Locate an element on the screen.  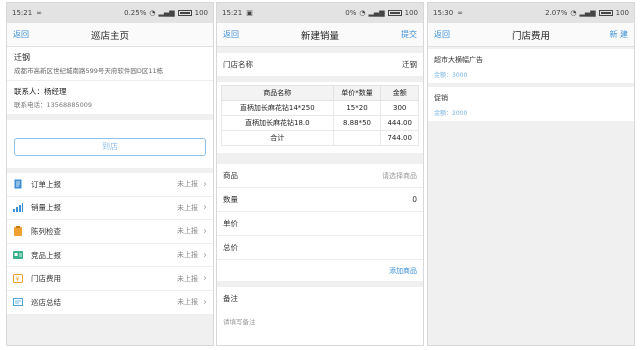
table-row: 直柄加长麻花钻18.0 8.88*50 444.00 is located at coordinates (320, 123).